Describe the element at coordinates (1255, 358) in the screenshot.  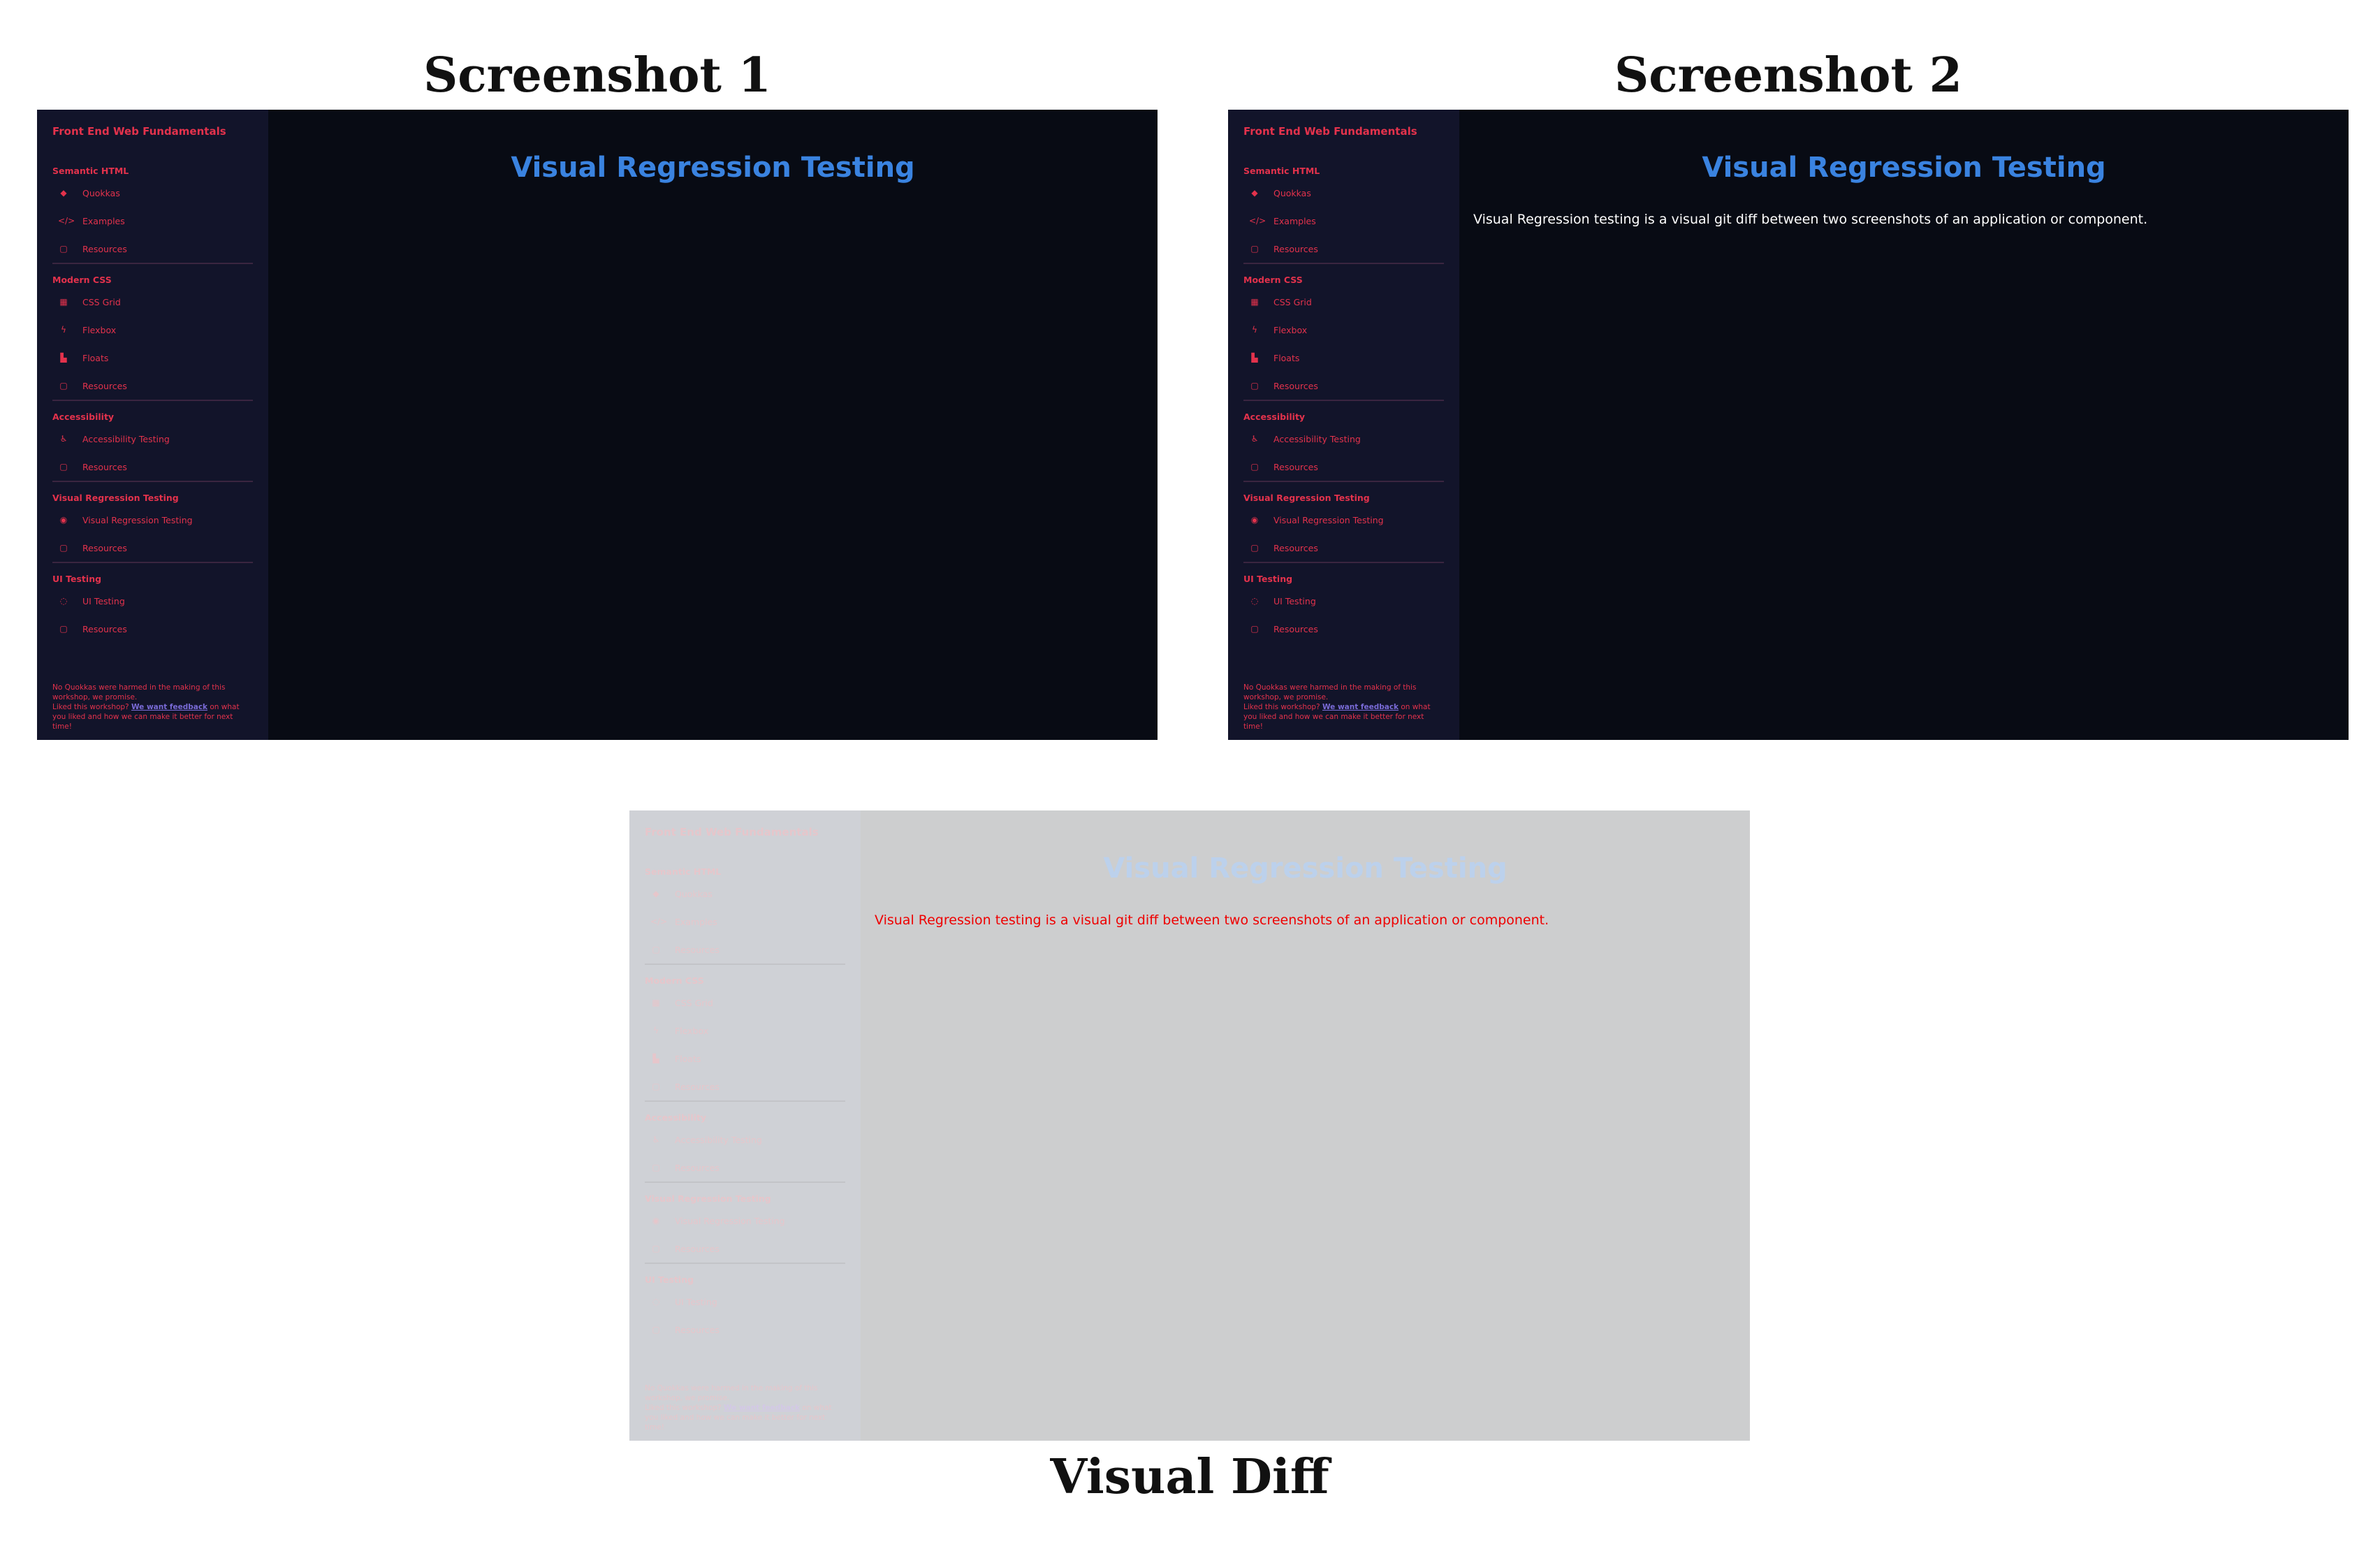
I see `float-icon: ▙` at that location.